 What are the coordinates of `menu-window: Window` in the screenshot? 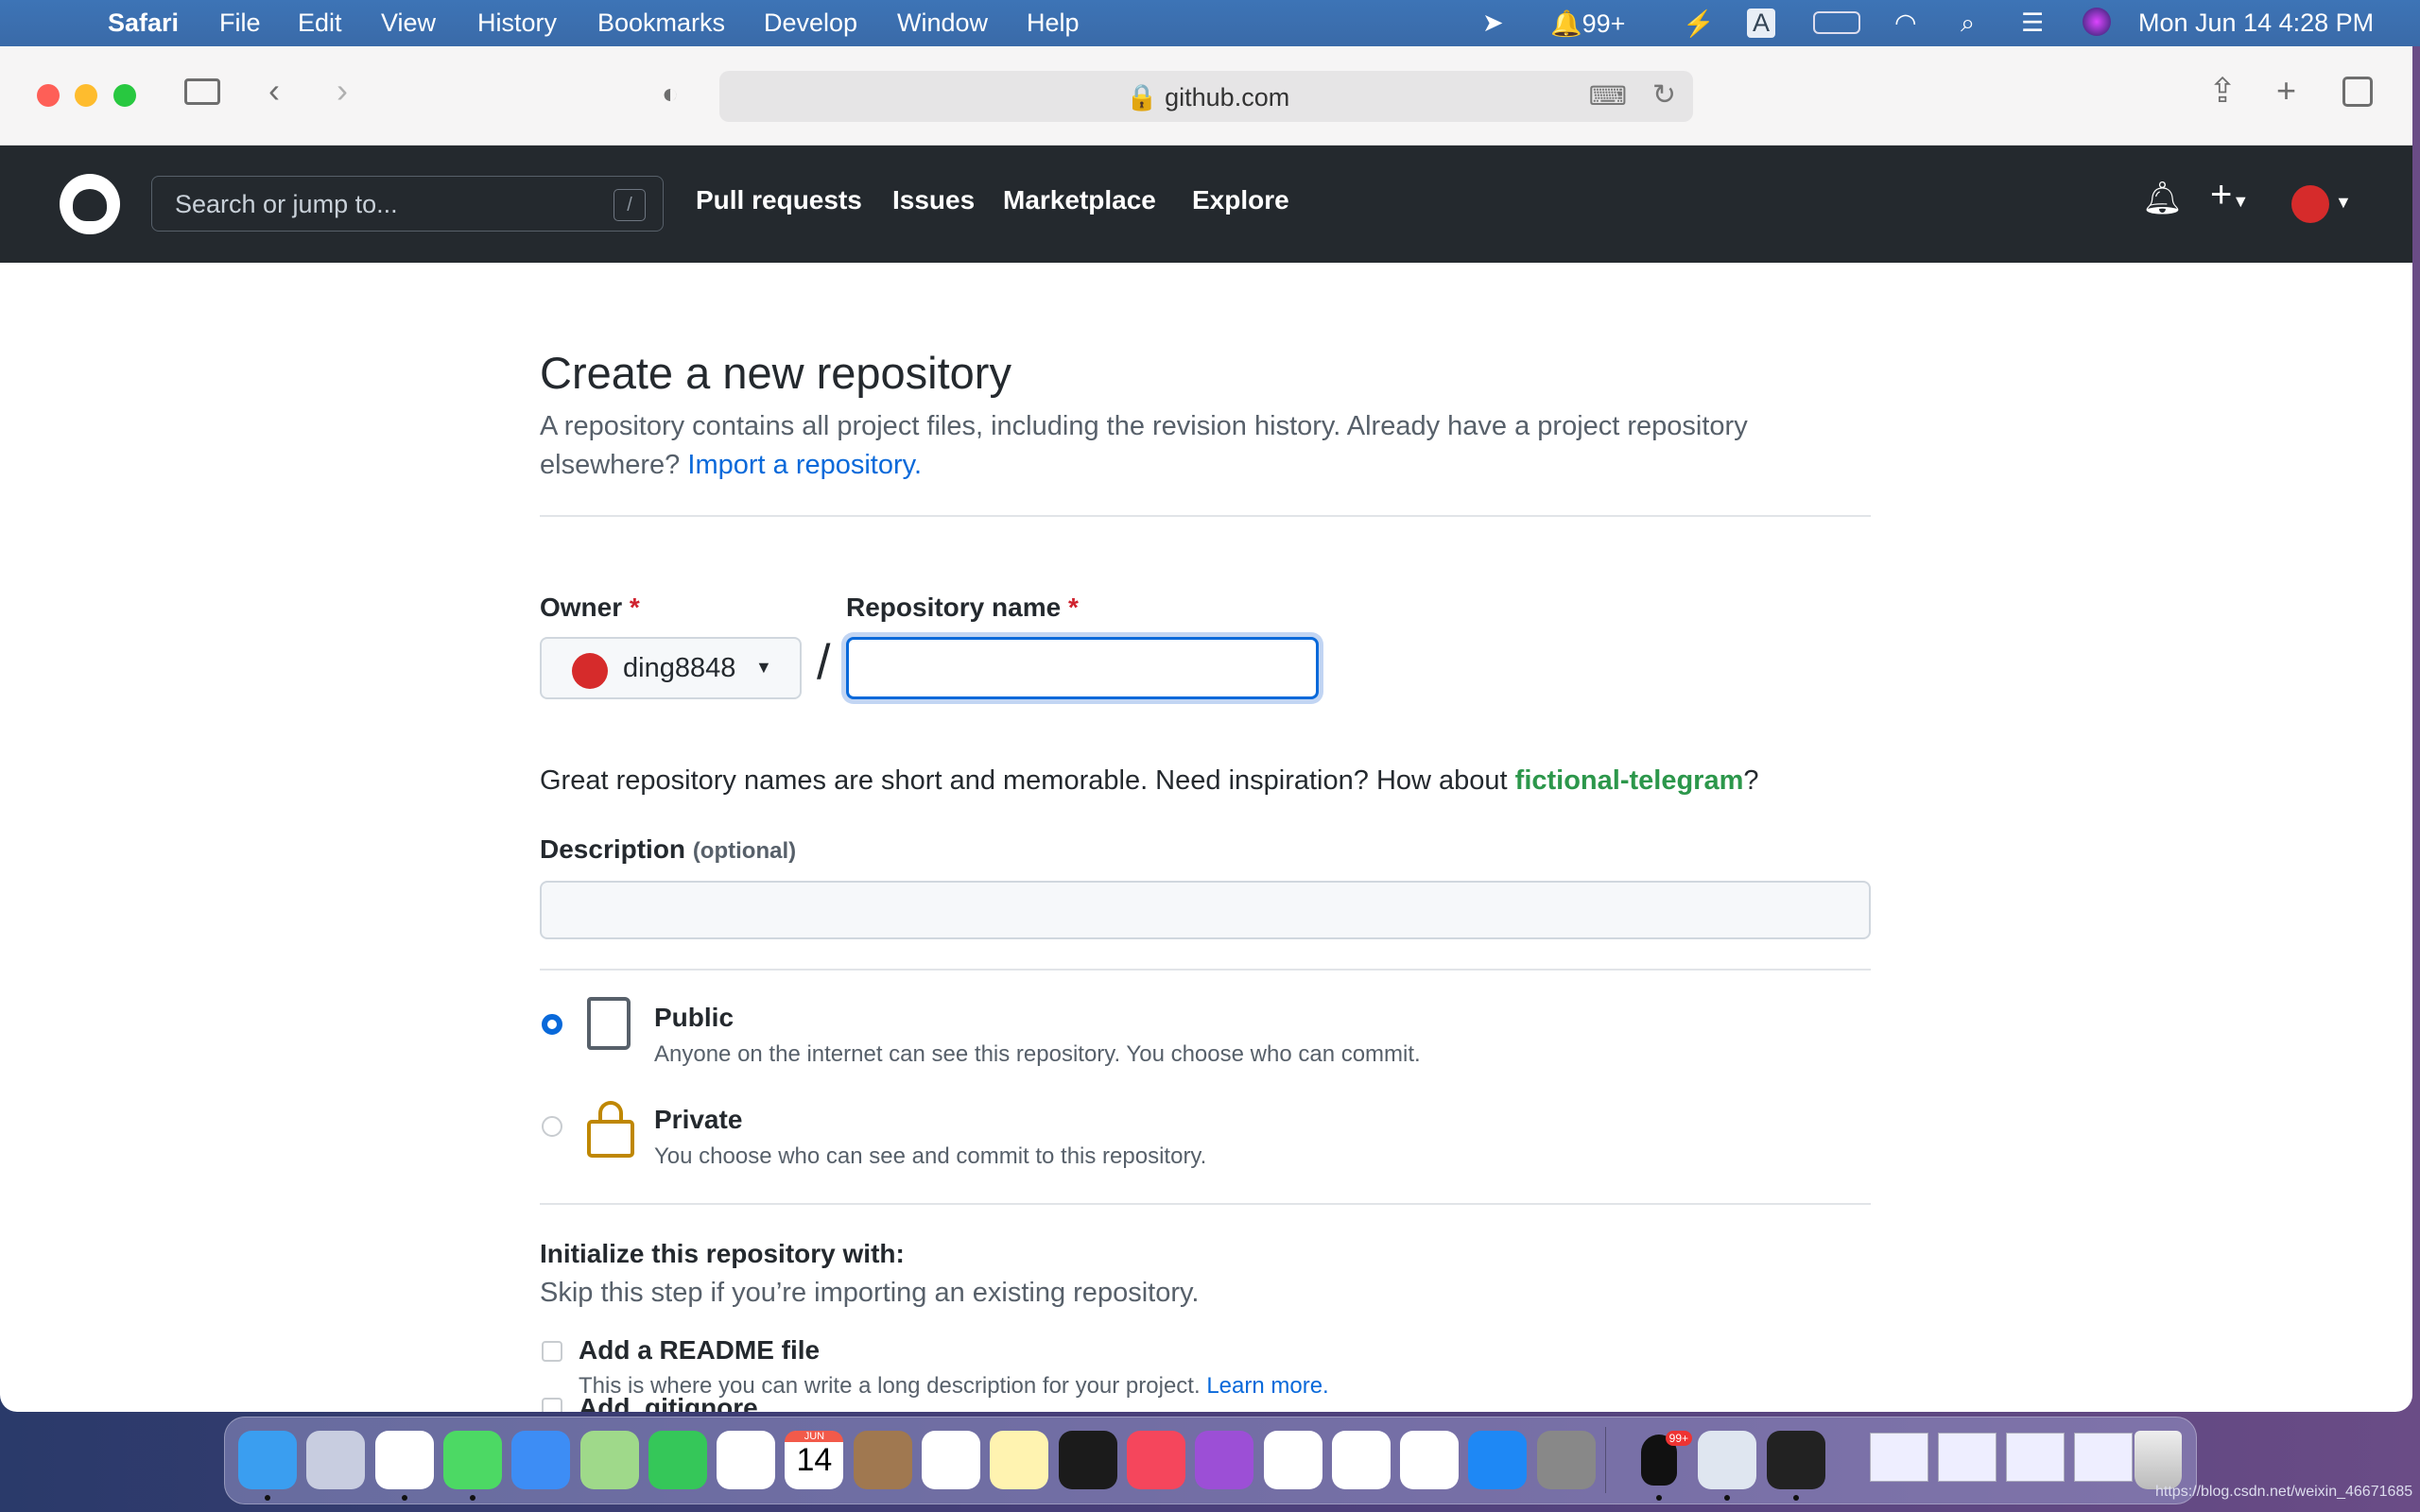 It's located at (942, 23).